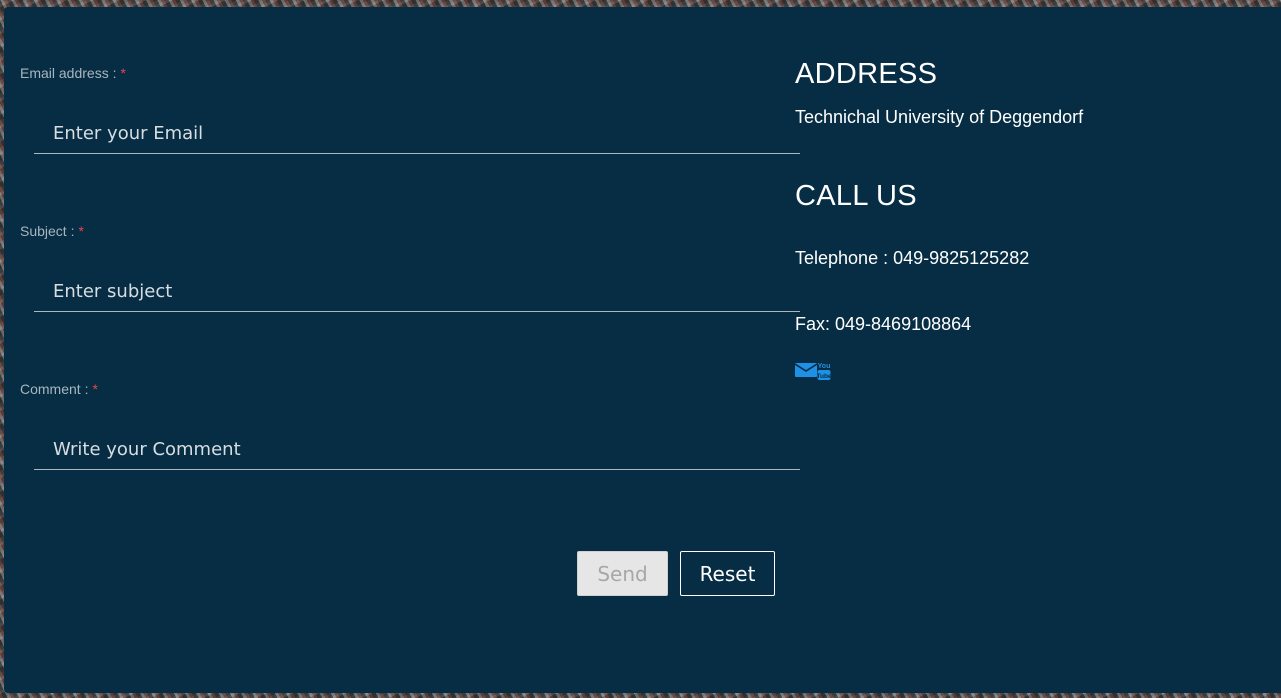 This screenshot has width=1281, height=698. I want to click on subject-label: Subject : *, so click(52, 231).